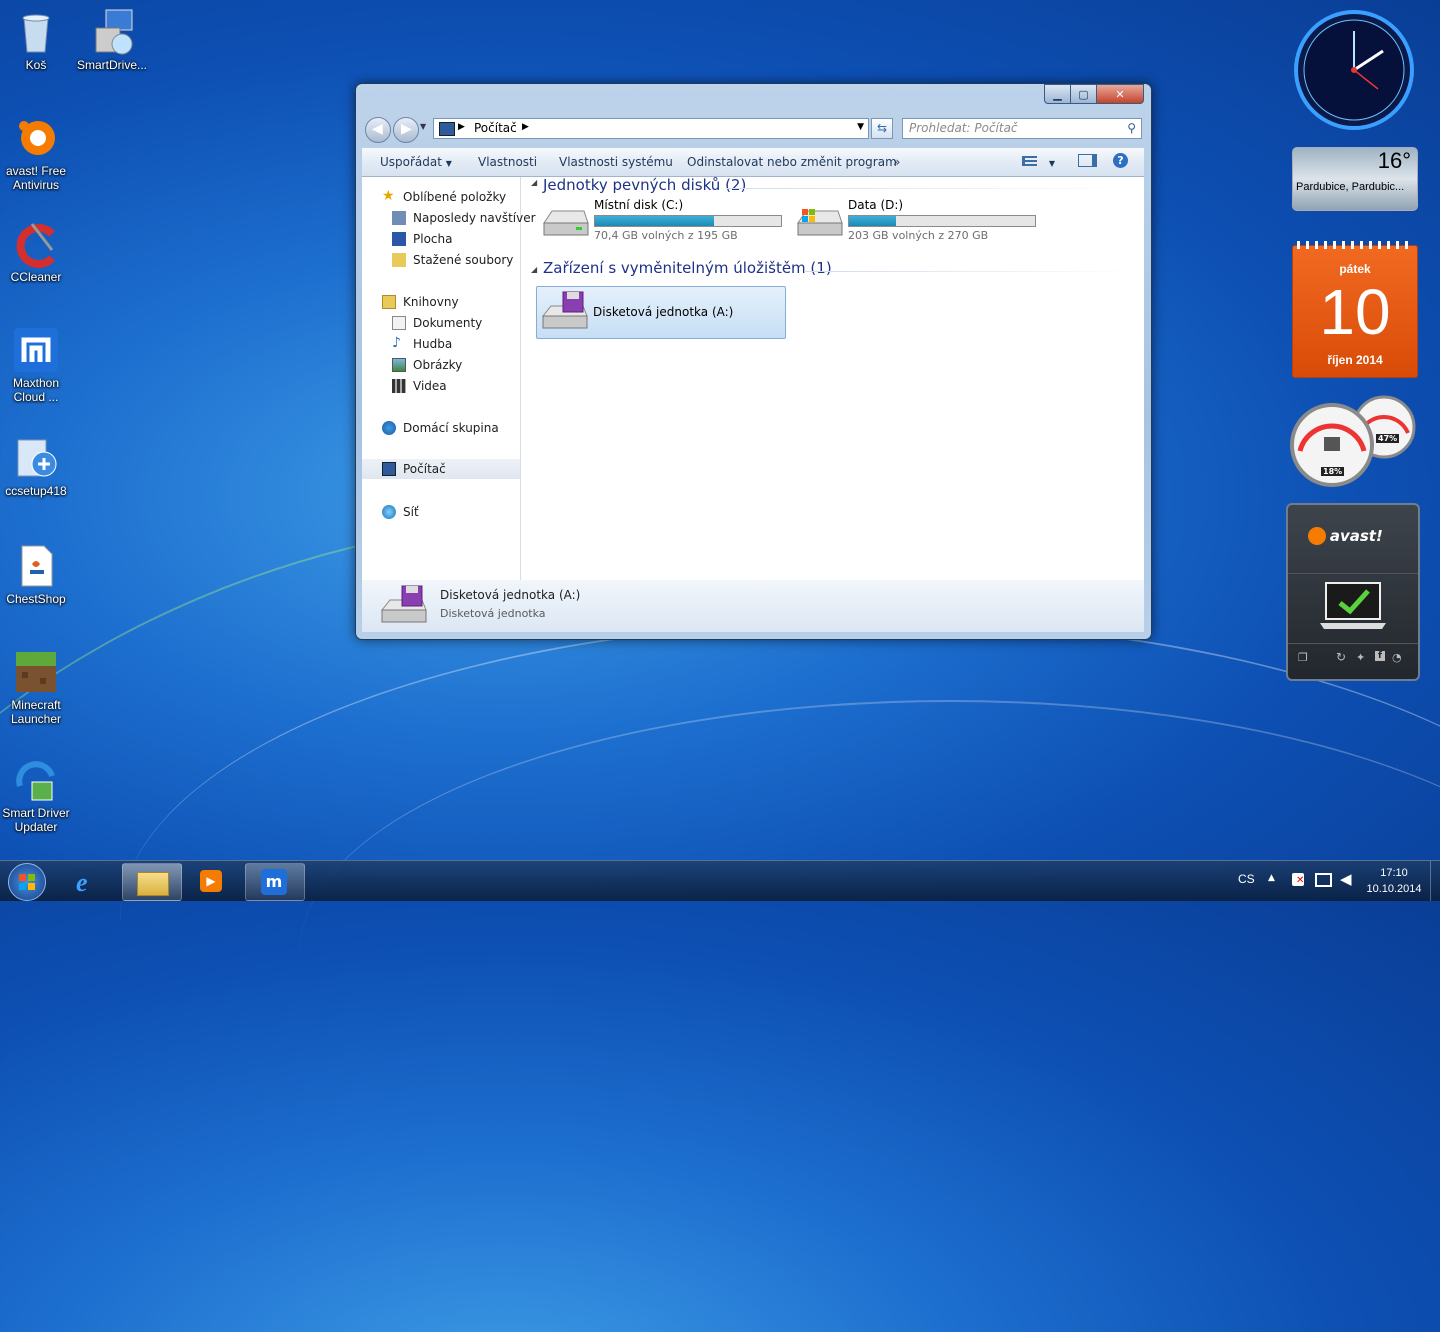  Describe the element at coordinates (36, 138) in the screenshot. I see `avast-icon` at that location.